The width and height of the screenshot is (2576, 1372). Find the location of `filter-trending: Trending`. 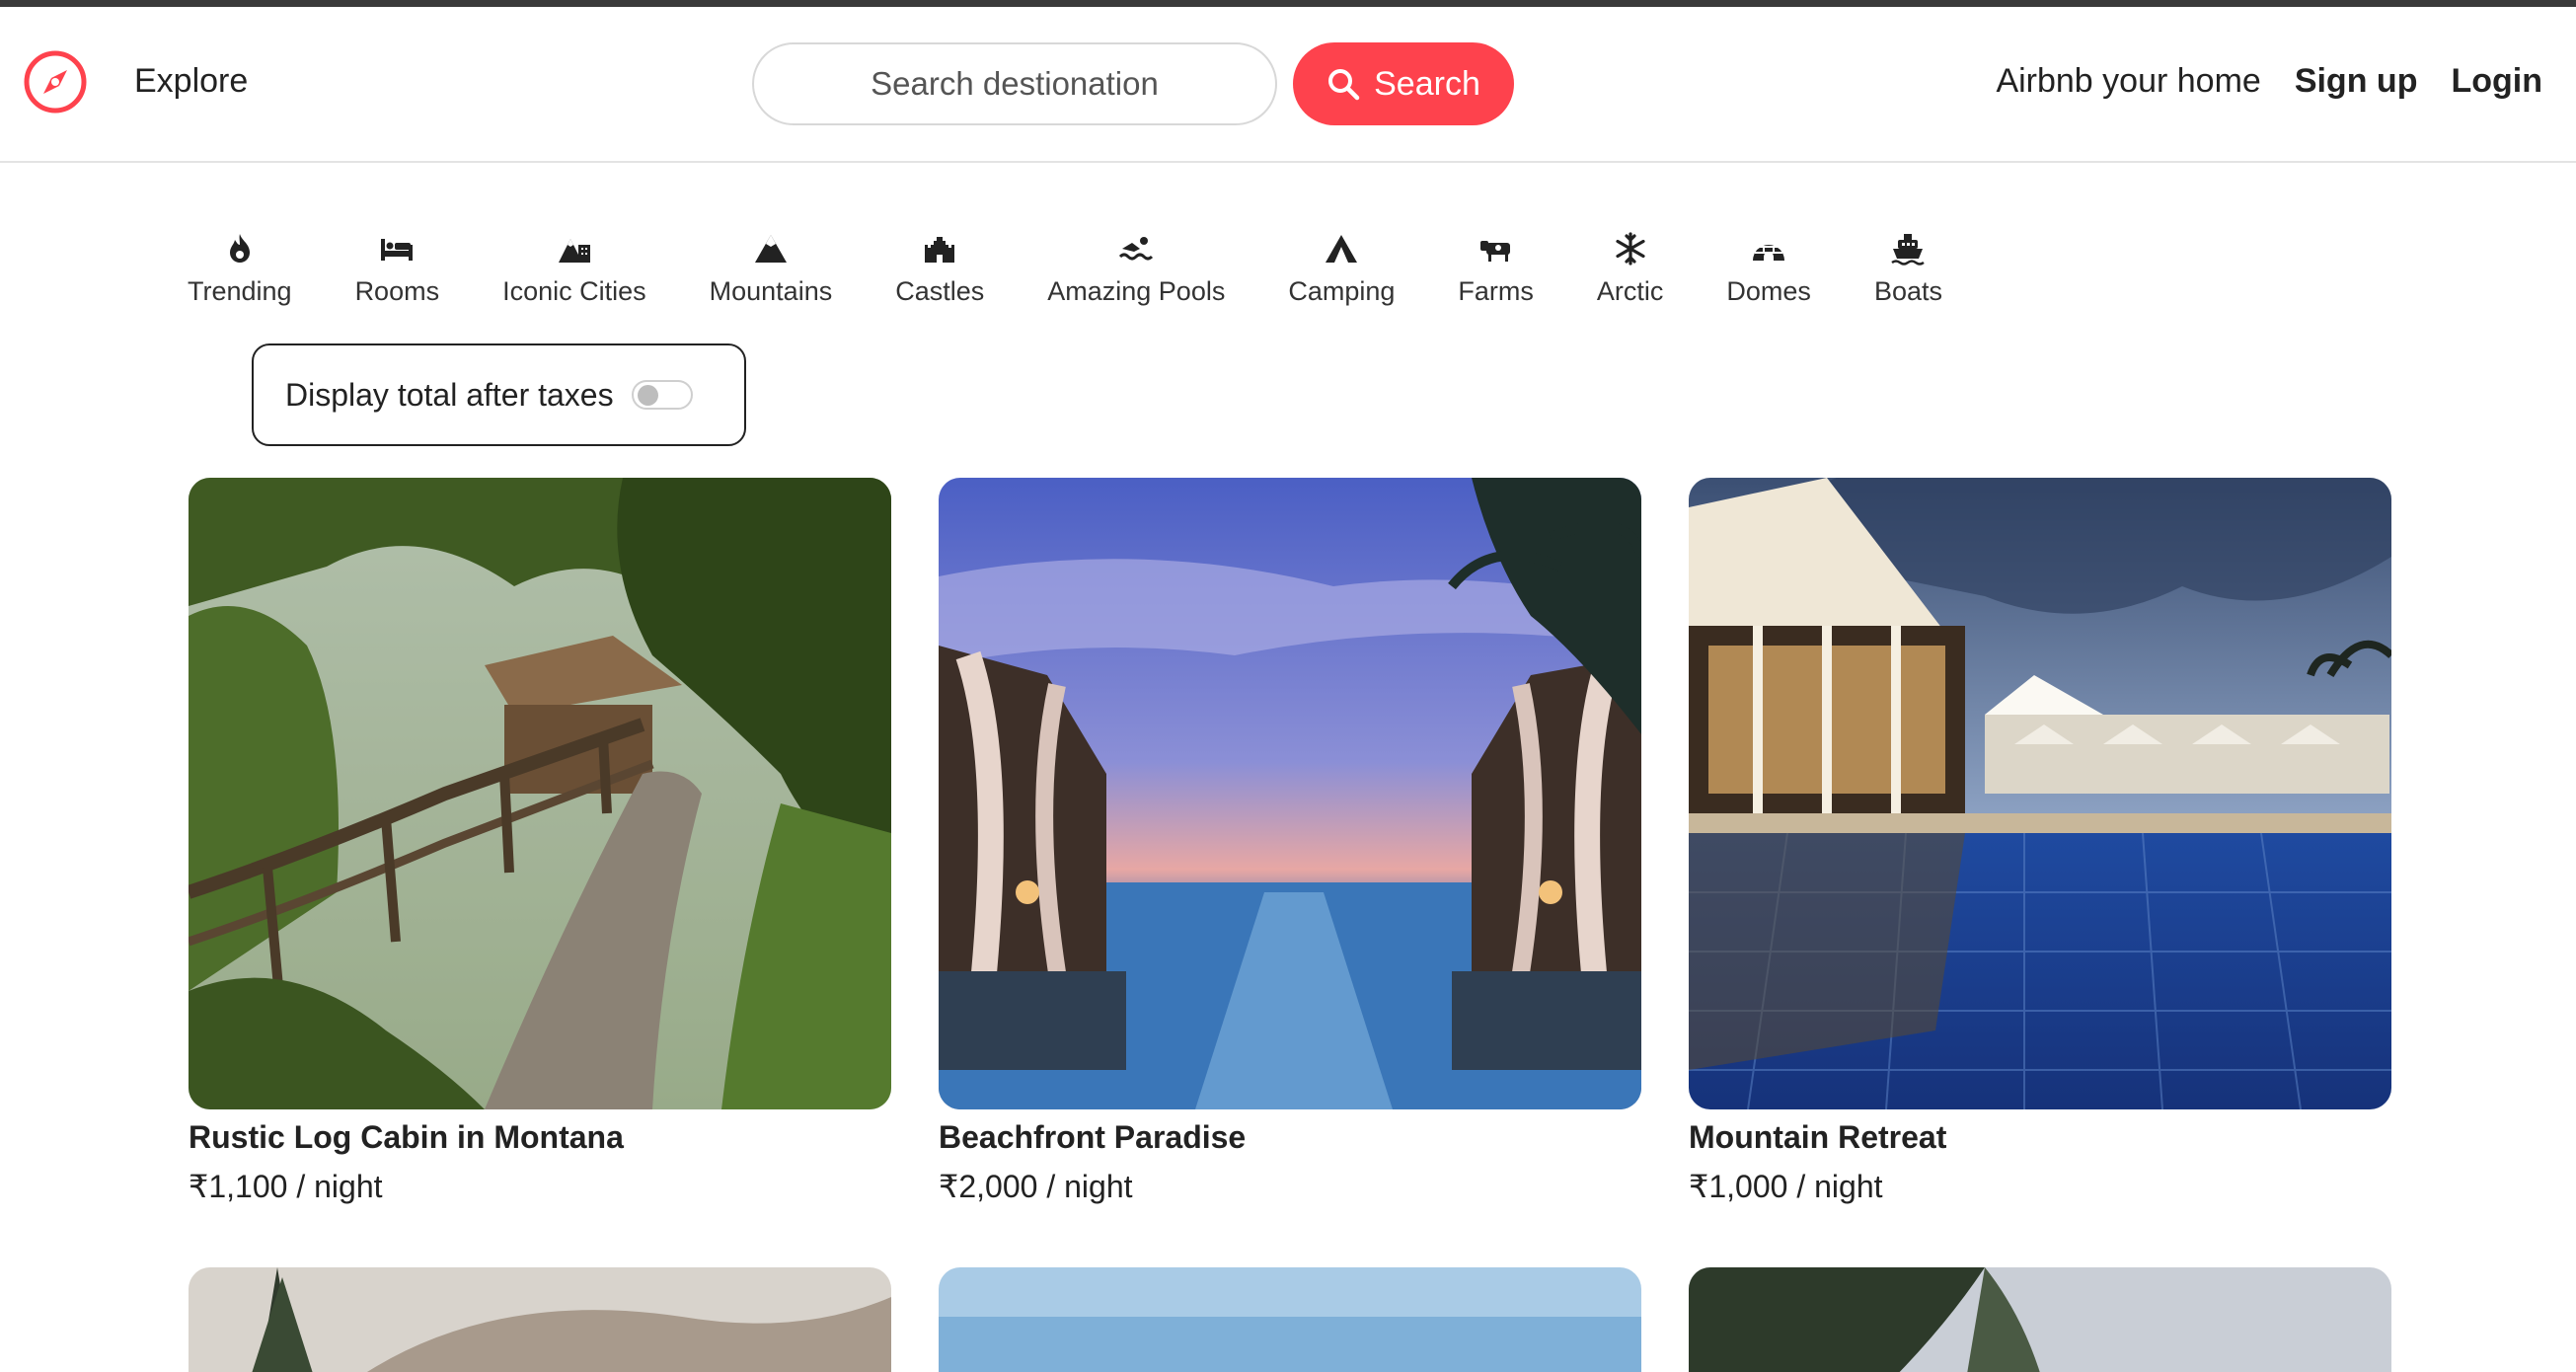

filter-trending: Trending is located at coordinates (240, 268).